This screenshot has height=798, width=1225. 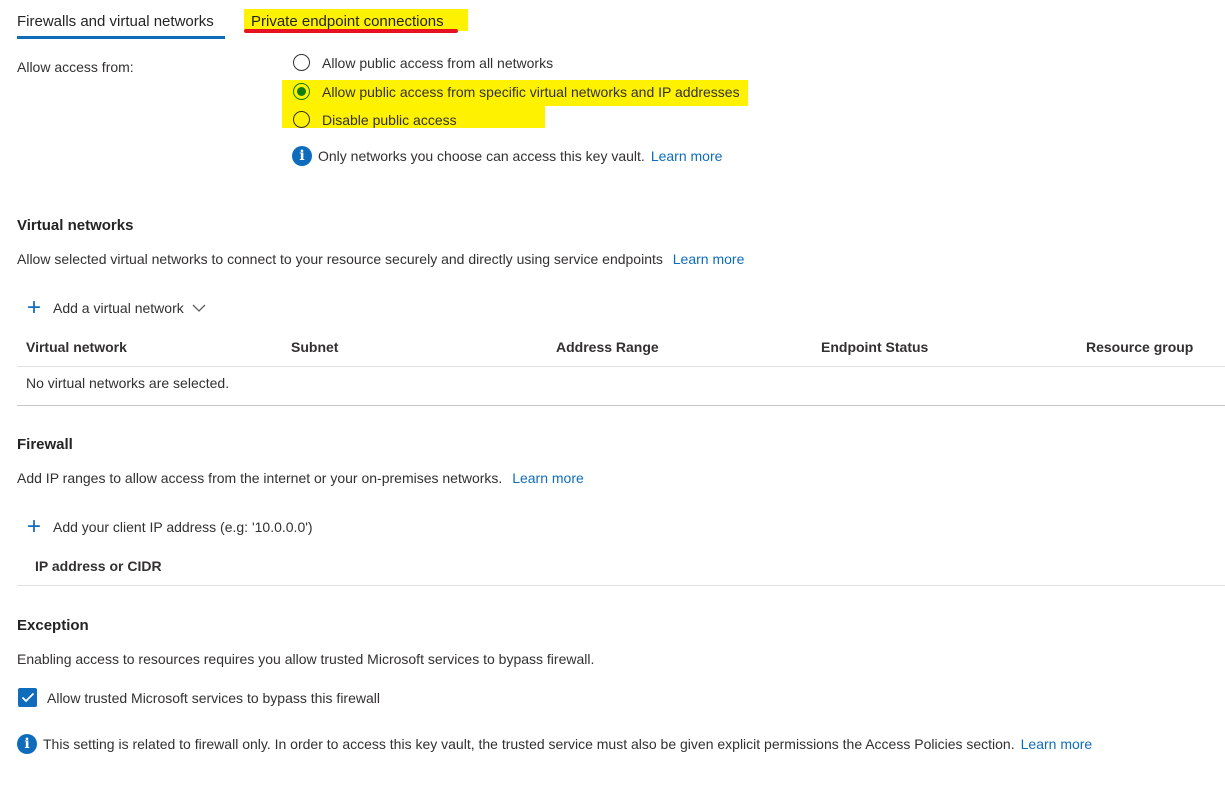 I want to click on radio-label: Disable public access, so click(x=389, y=119).